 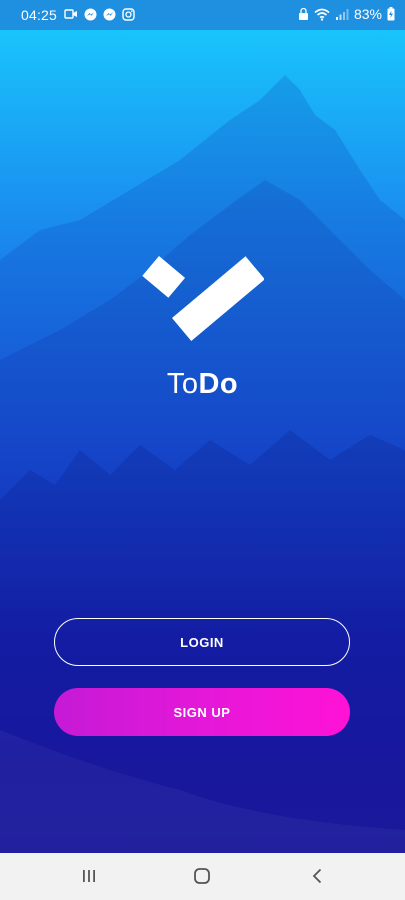 What do you see at coordinates (318, 876) in the screenshot?
I see `back-icon` at bounding box center [318, 876].